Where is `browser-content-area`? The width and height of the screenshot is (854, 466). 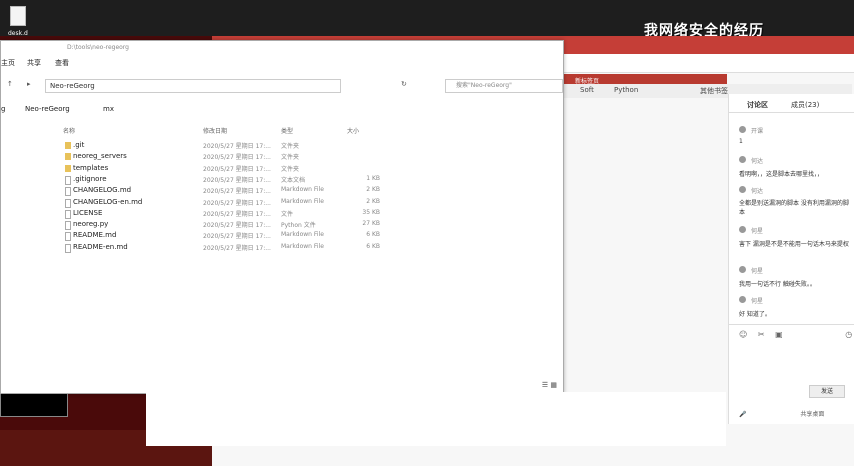 browser-content-area is located at coordinates (436, 419).